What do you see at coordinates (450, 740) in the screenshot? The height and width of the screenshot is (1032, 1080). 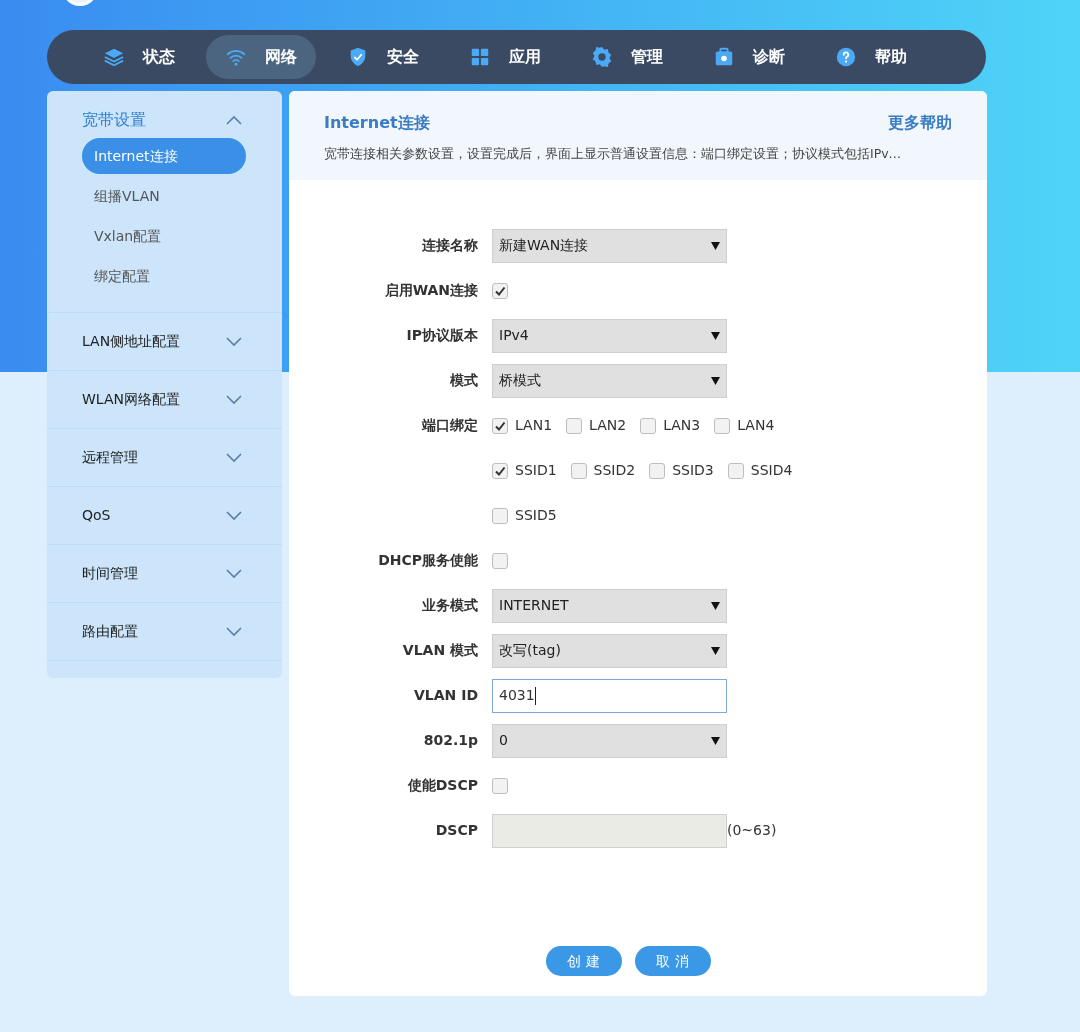 I see `field-label: 802.1p` at bounding box center [450, 740].